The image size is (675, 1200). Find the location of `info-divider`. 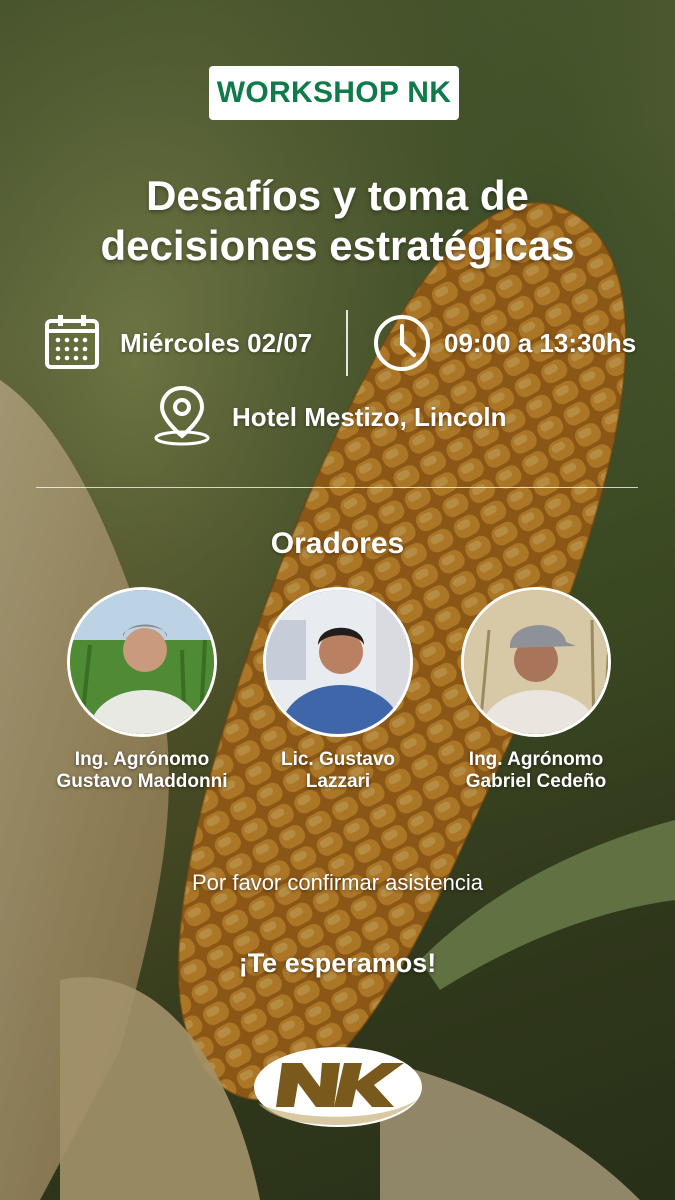

info-divider is located at coordinates (347, 343).